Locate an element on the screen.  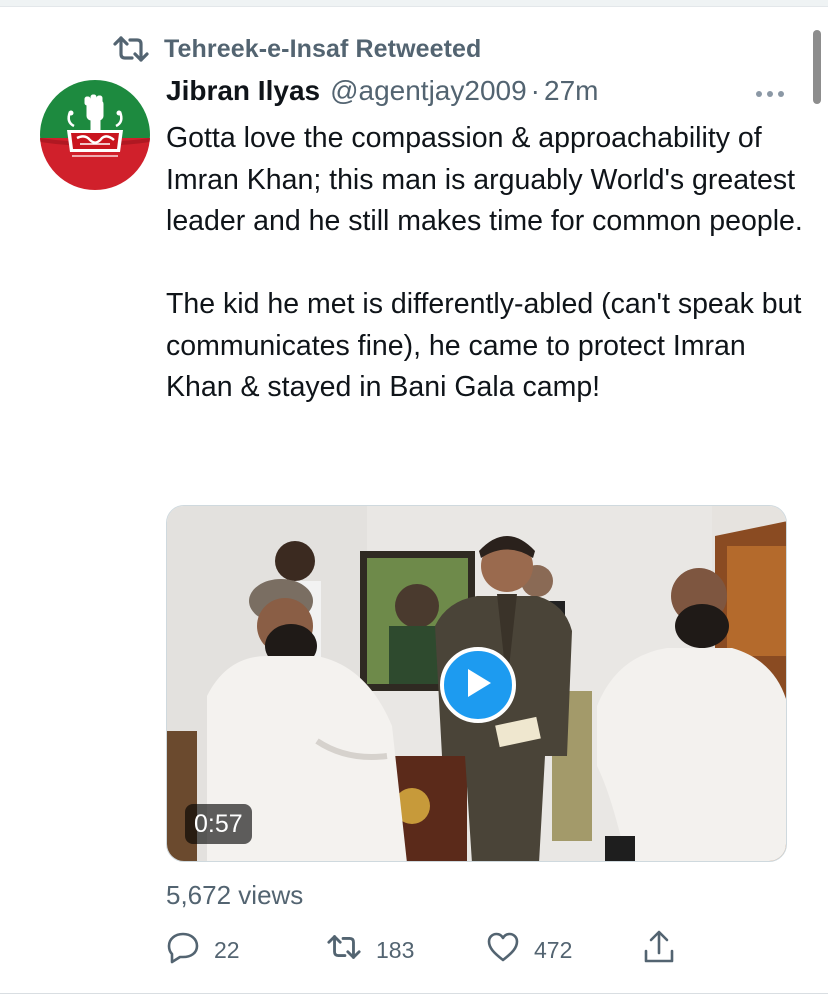
more-icon is located at coordinates (770, 94).